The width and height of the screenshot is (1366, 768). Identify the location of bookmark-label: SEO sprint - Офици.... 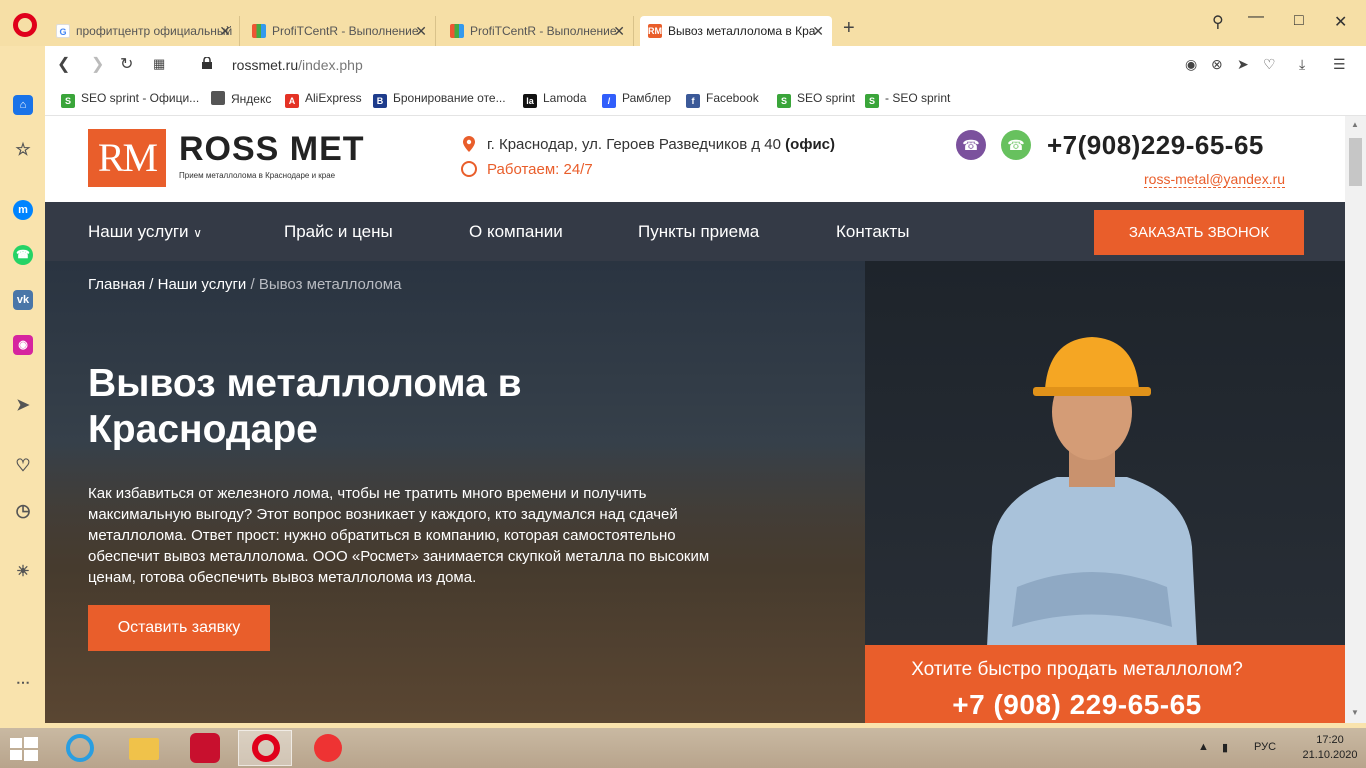
(140, 98).